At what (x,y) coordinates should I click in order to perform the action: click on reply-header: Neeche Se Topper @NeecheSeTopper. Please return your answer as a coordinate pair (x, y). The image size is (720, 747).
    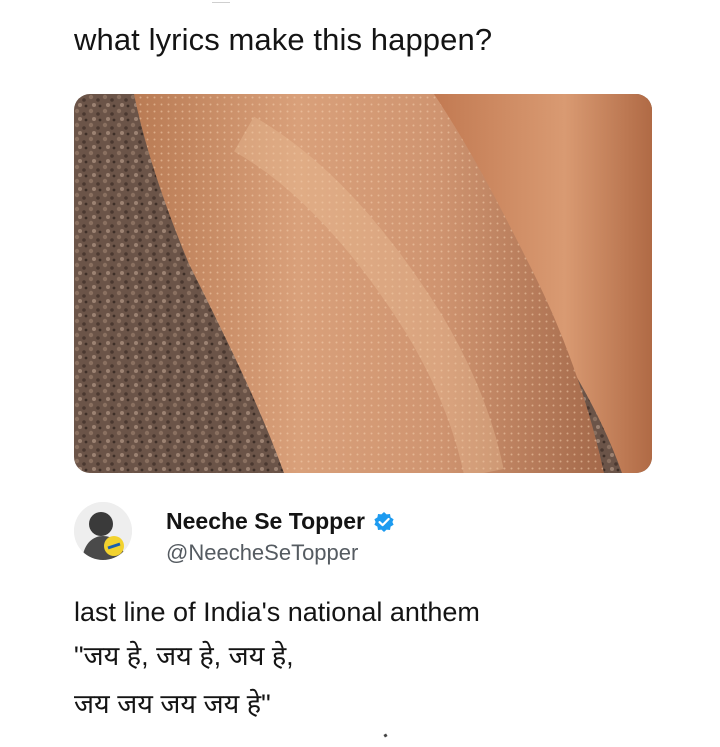
    Looking at the image, I should click on (374, 540).